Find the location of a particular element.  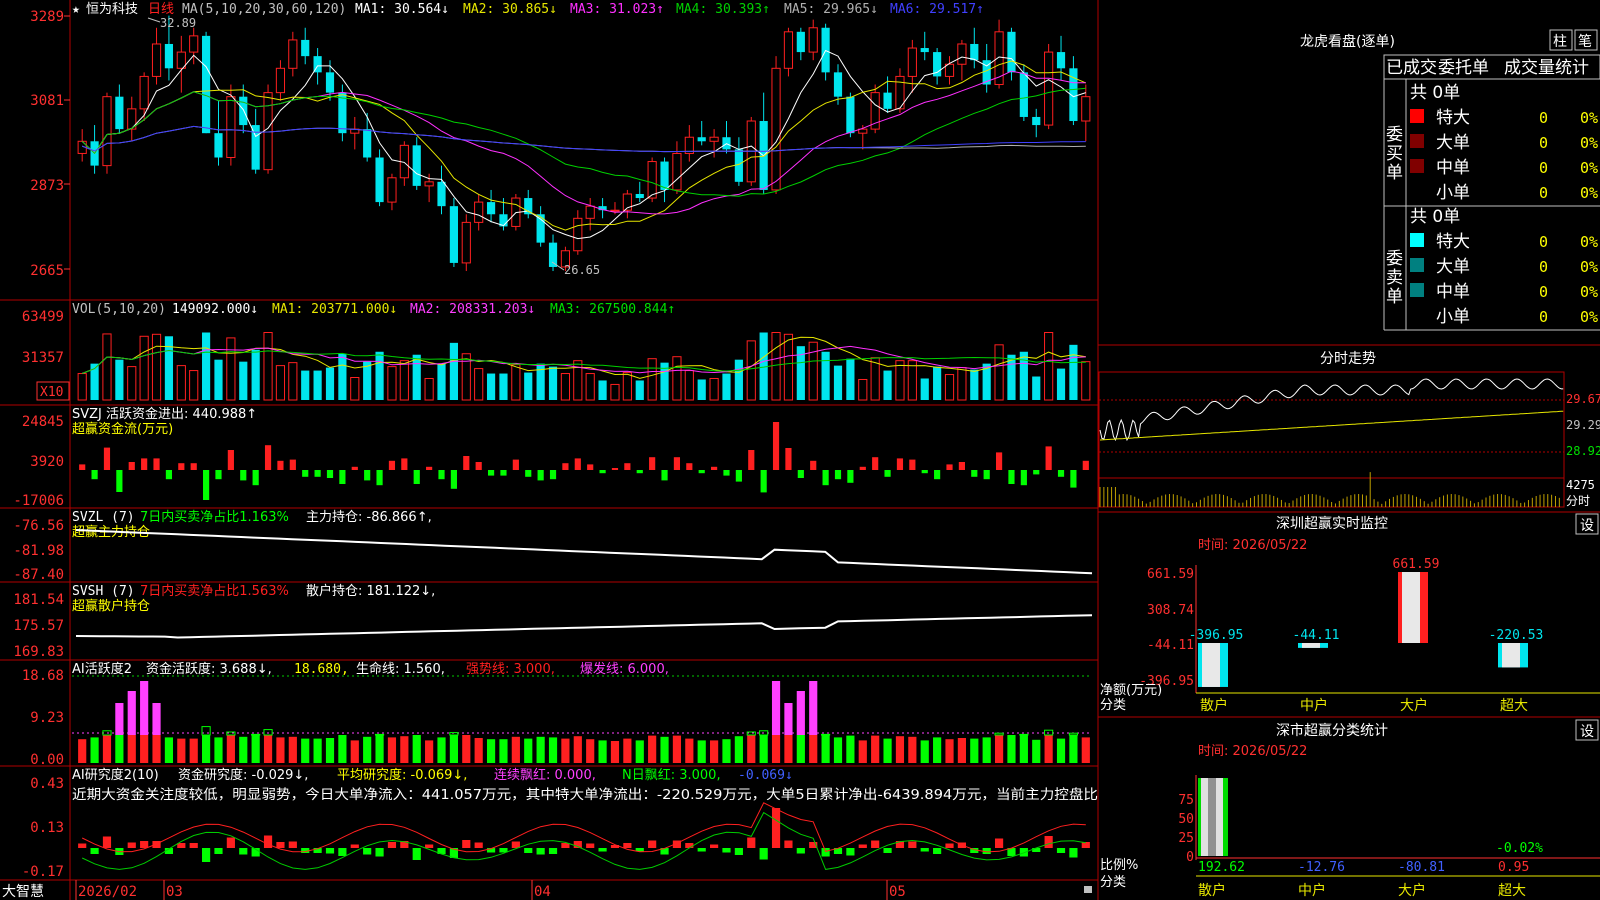

main-yaxis: 3289 3081 2873 2665 is located at coordinates (47, 144).